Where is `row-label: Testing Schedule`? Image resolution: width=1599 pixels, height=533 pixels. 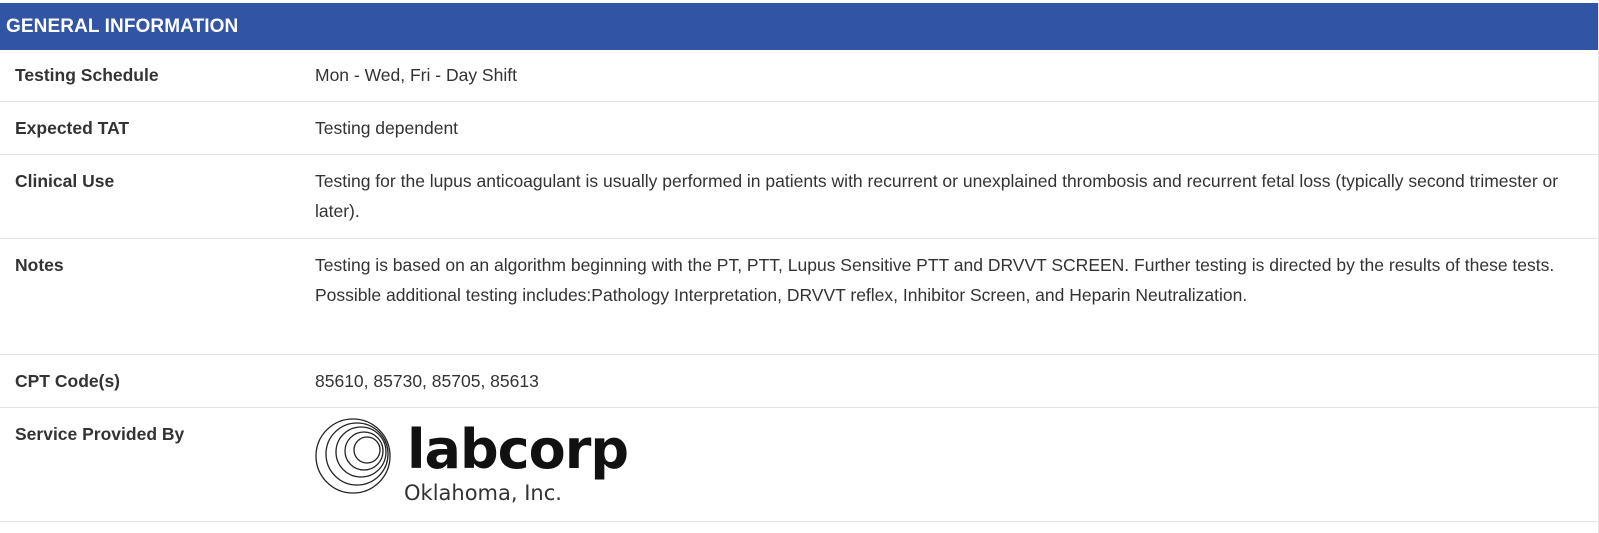 row-label: Testing Schedule is located at coordinates (87, 75).